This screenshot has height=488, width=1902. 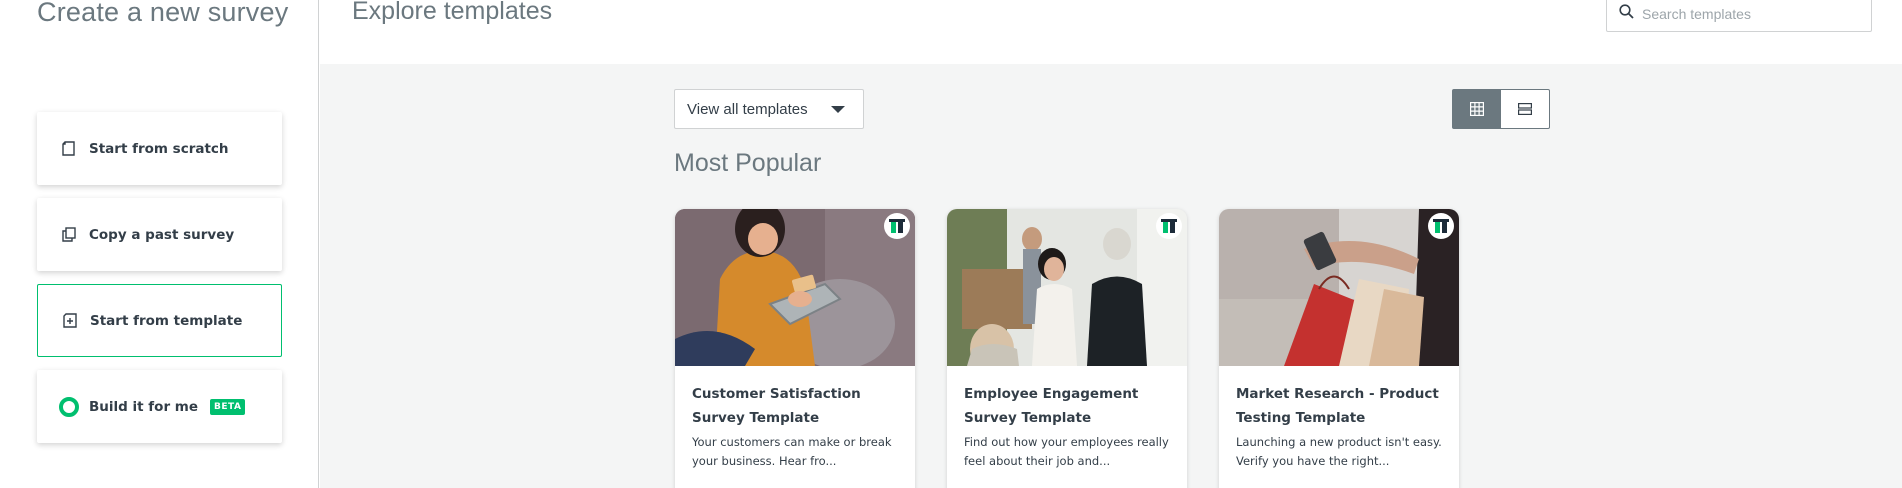 What do you see at coordinates (776, 406) in the screenshot?
I see `card-title: Customer Satisfaction Survey Template` at bounding box center [776, 406].